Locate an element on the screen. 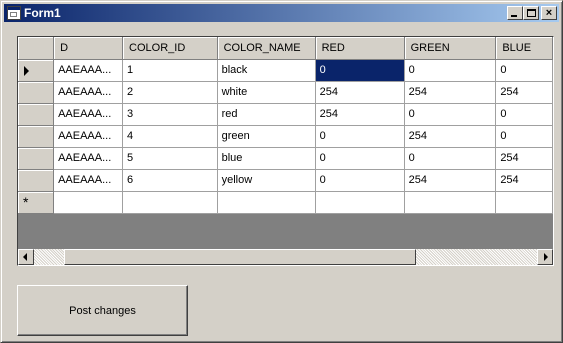  table-row: AAEAAA... 4 green 0 254 0 is located at coordinates (285, 136).